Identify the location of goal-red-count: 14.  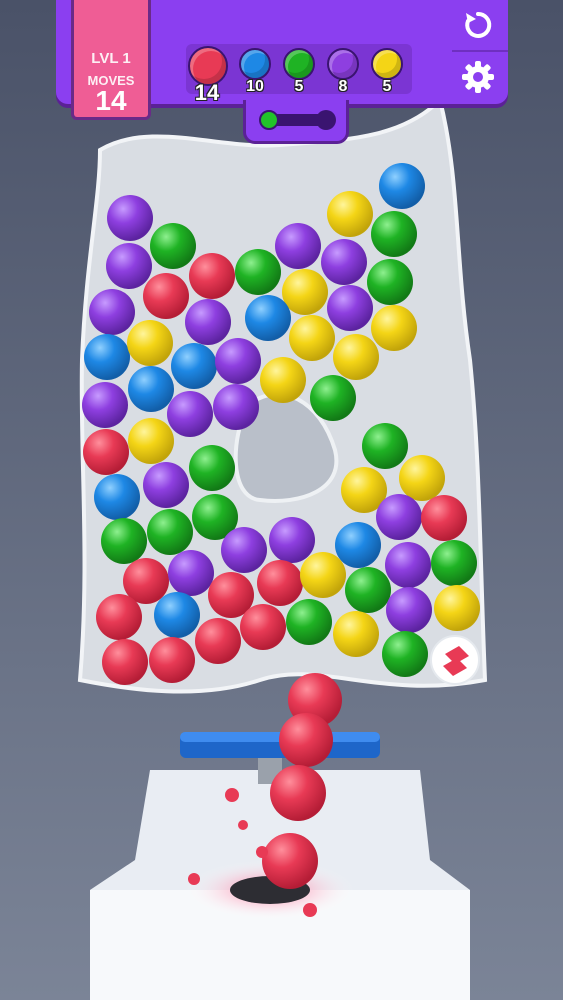
(207, 92).